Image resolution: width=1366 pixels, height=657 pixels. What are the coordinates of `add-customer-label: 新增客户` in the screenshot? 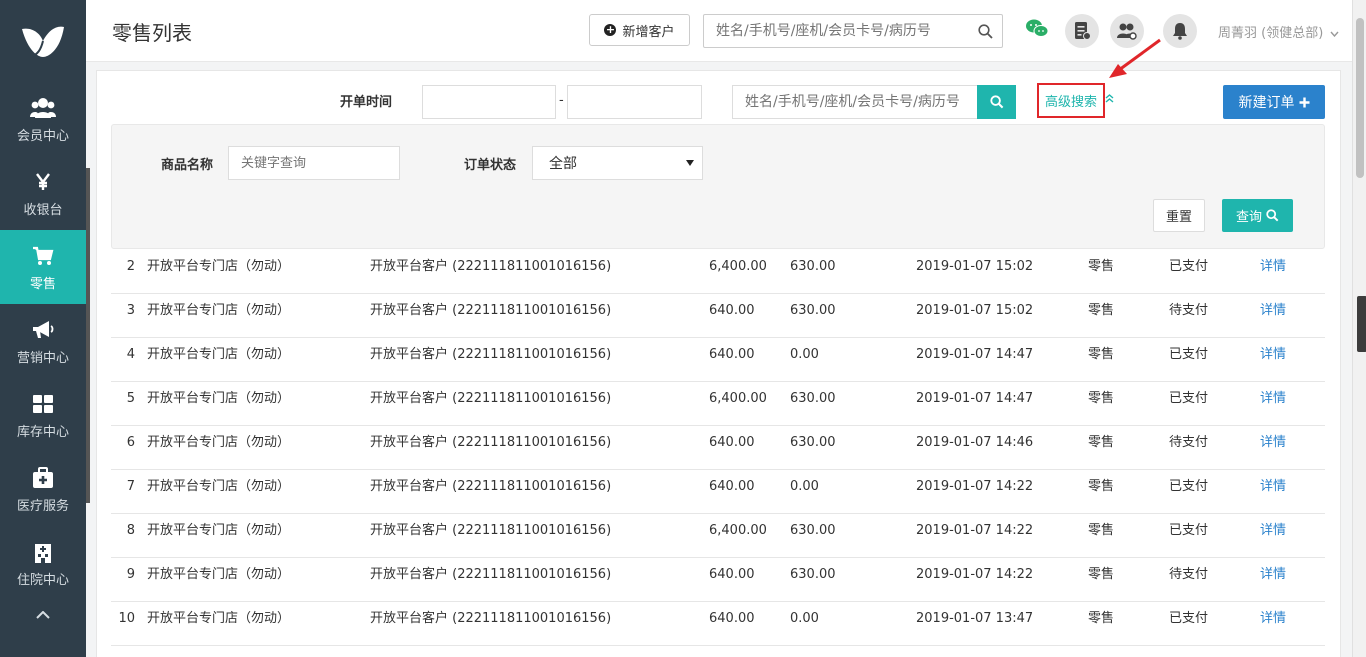 It's located at (648, 32).